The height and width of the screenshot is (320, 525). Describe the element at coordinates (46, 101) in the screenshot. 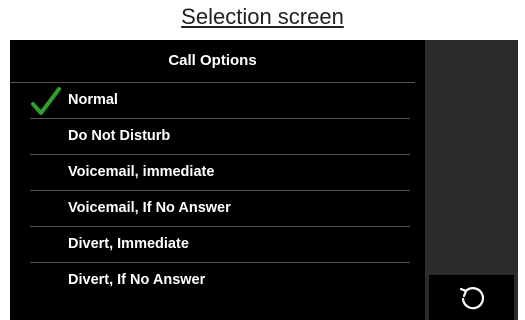

I see `checkmark-icon` at that location.